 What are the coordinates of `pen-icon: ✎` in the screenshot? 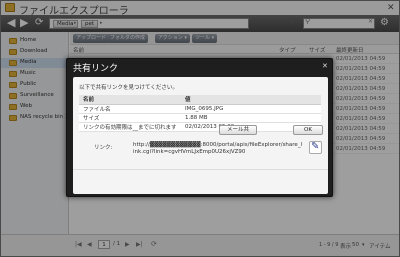 It's located at (315, 146).